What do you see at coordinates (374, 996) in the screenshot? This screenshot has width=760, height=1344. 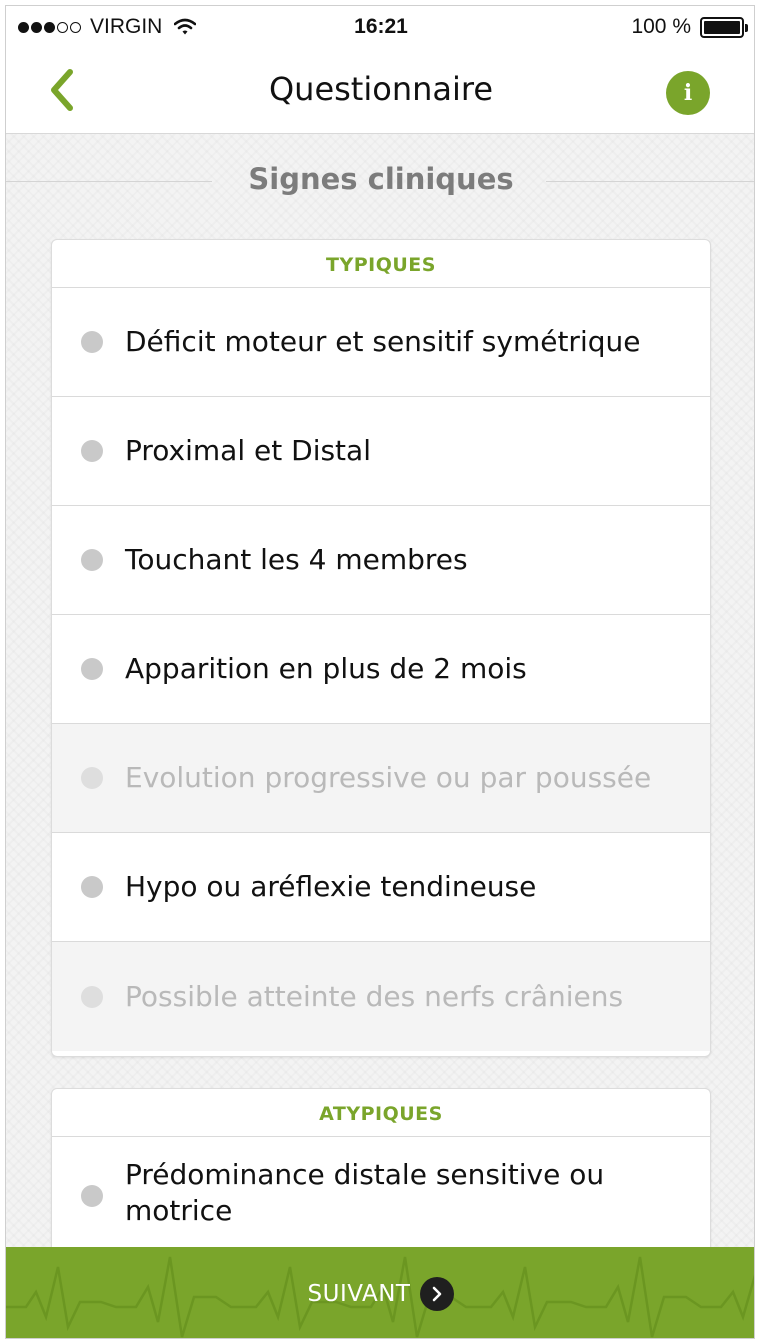 I see `option-label: Possible atteinte des nerfs crâniens` at bounding box center [374, 996].